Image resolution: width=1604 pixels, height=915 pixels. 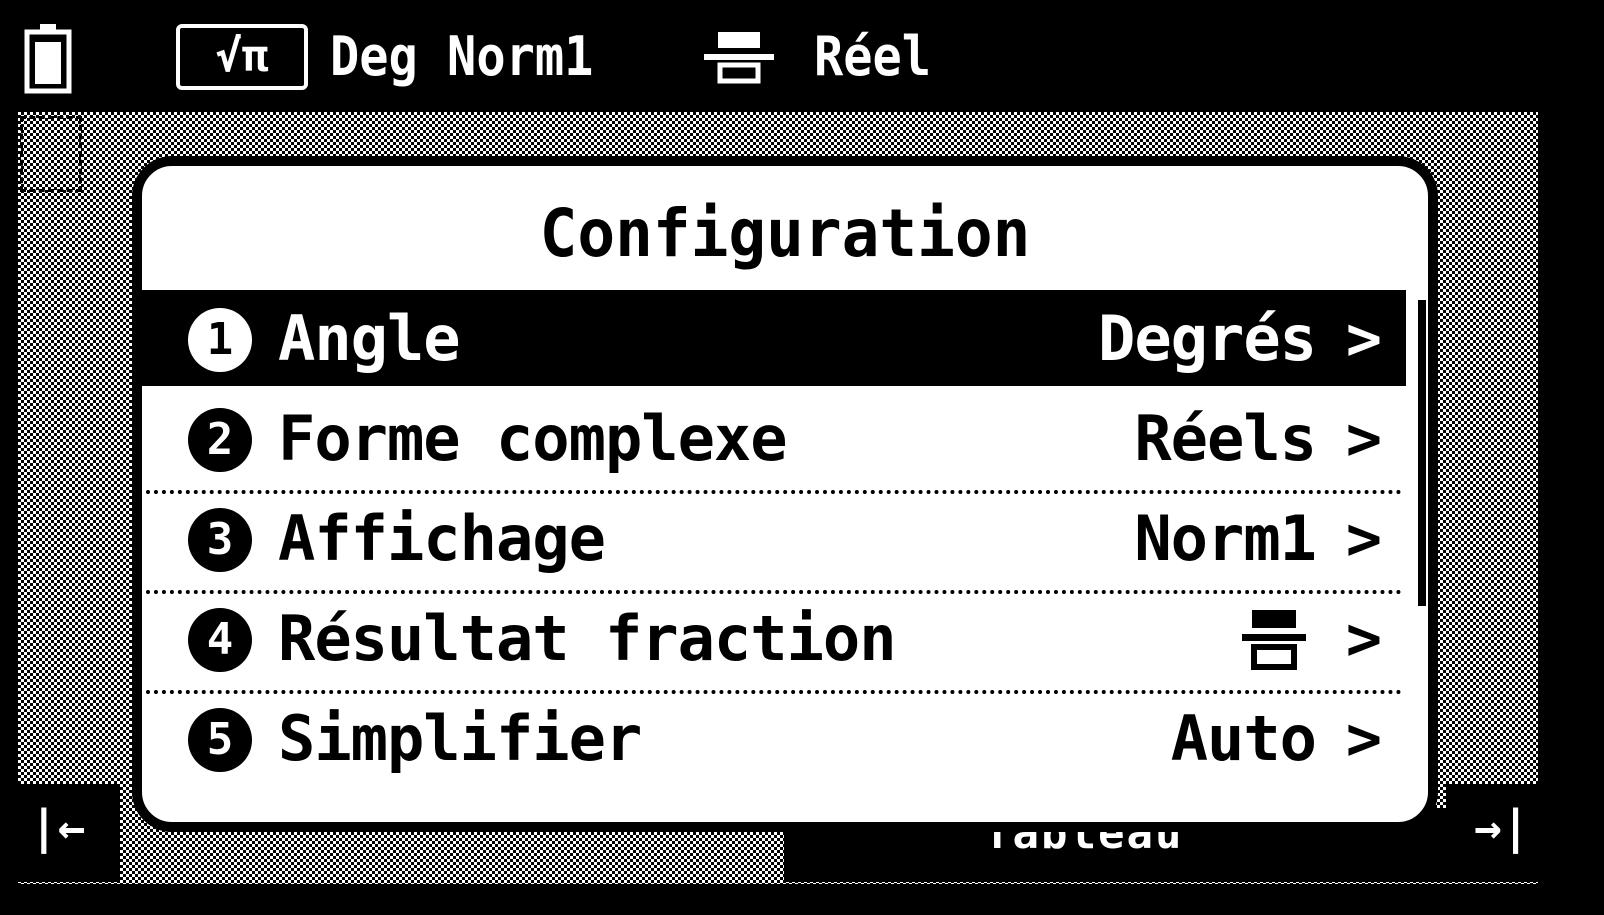 I want to click on menu-item-affichage: 3 Affichage Norm1 >, so click(x=774, y=538).